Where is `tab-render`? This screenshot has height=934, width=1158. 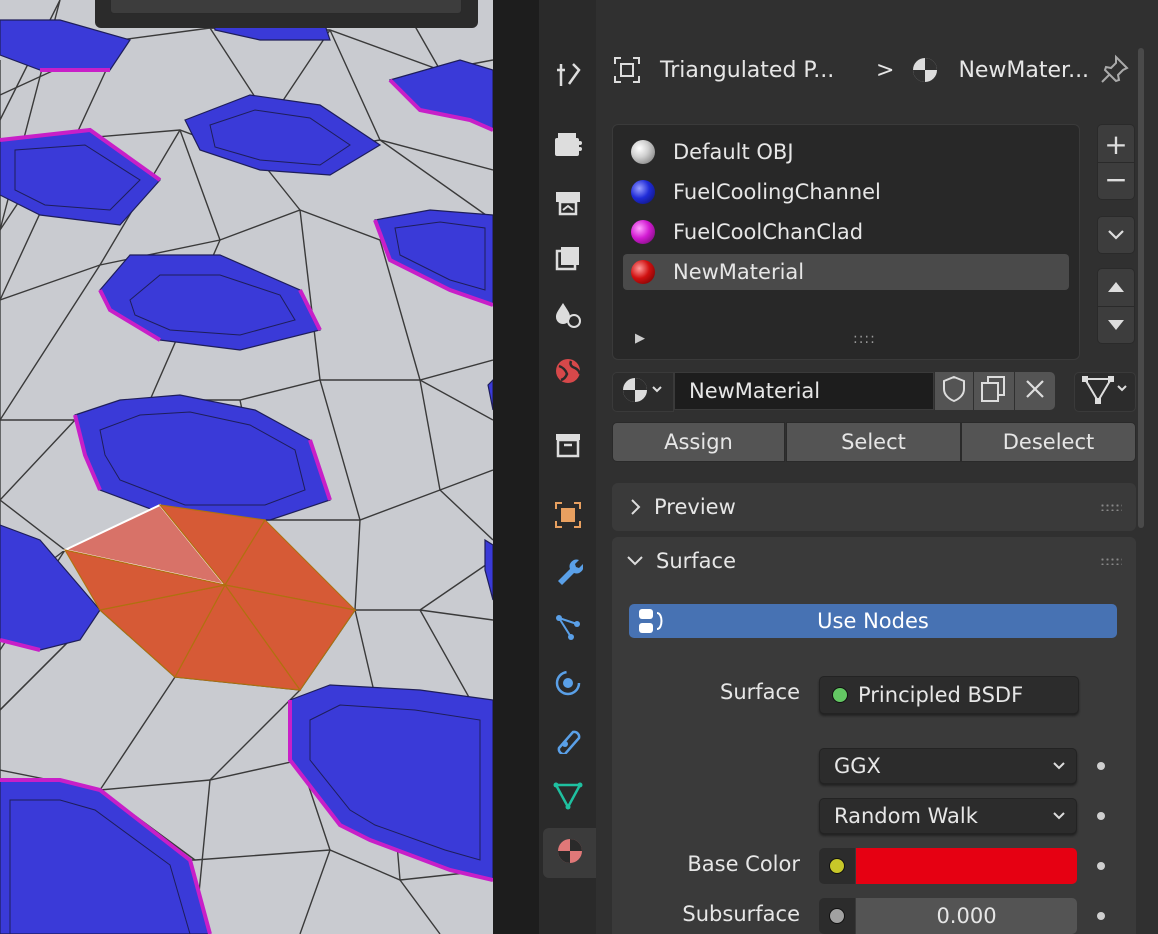 tab-render is located at coordinates (568, 147).